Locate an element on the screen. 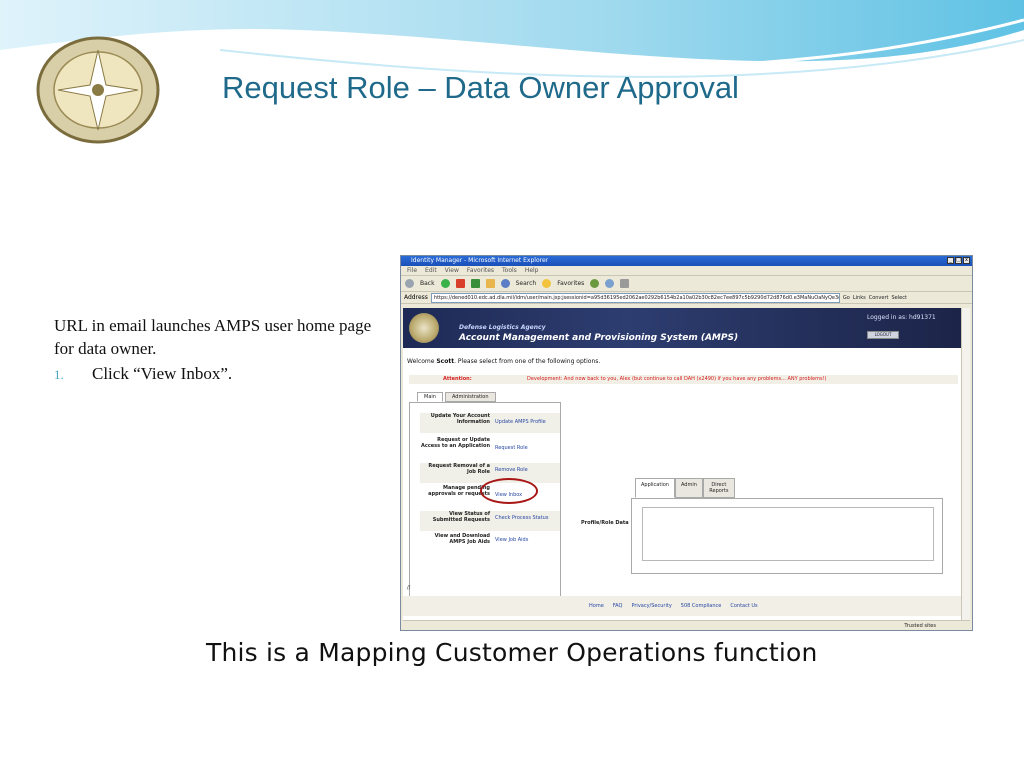 Image resolution: width=1024 pixels, height=768 pixels. refresh-icon is located at coordinates (475, 283).